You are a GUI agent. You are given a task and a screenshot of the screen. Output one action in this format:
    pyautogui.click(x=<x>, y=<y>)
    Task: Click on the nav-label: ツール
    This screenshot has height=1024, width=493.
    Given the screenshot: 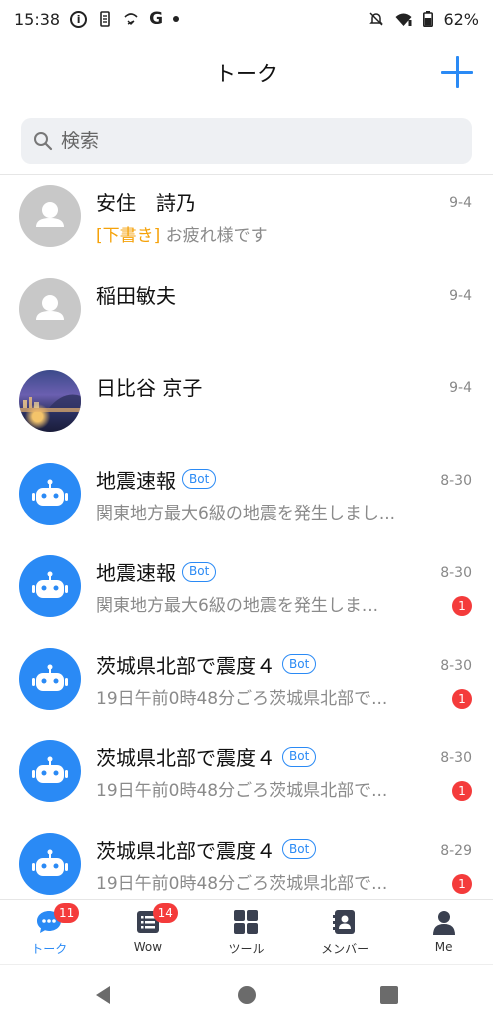 What is the action you would take?
    pyautogui.click(x=246, y=949)
    